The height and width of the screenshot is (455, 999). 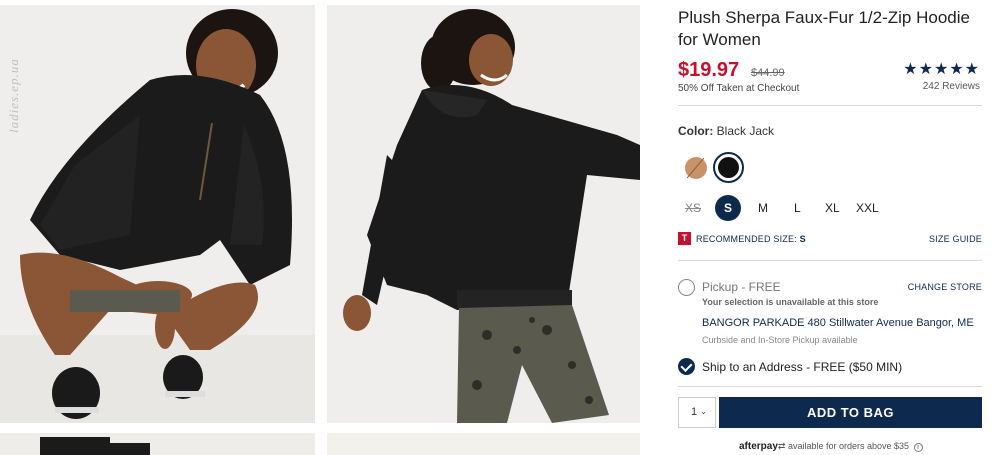 I want to click on quantity-value: 1, so click(x=694, y=412).